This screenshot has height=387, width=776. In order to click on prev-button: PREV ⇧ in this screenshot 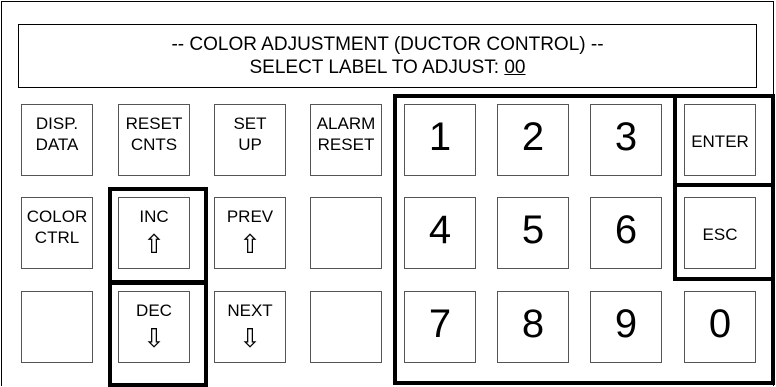, I will do `click(250, 233)`.